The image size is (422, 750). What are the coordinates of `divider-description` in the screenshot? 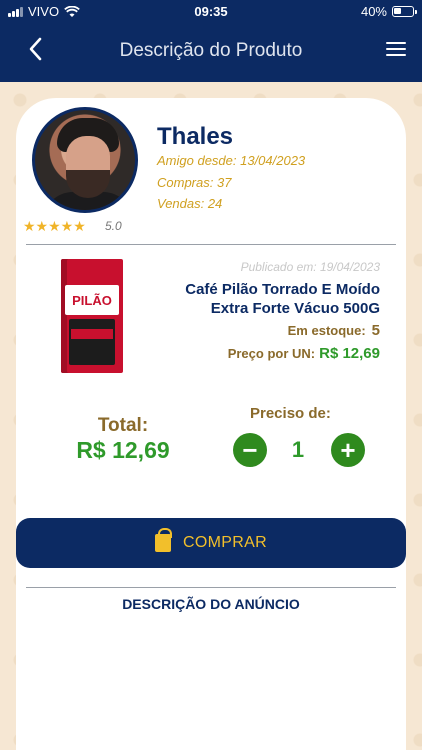 It's located at (211, 587).